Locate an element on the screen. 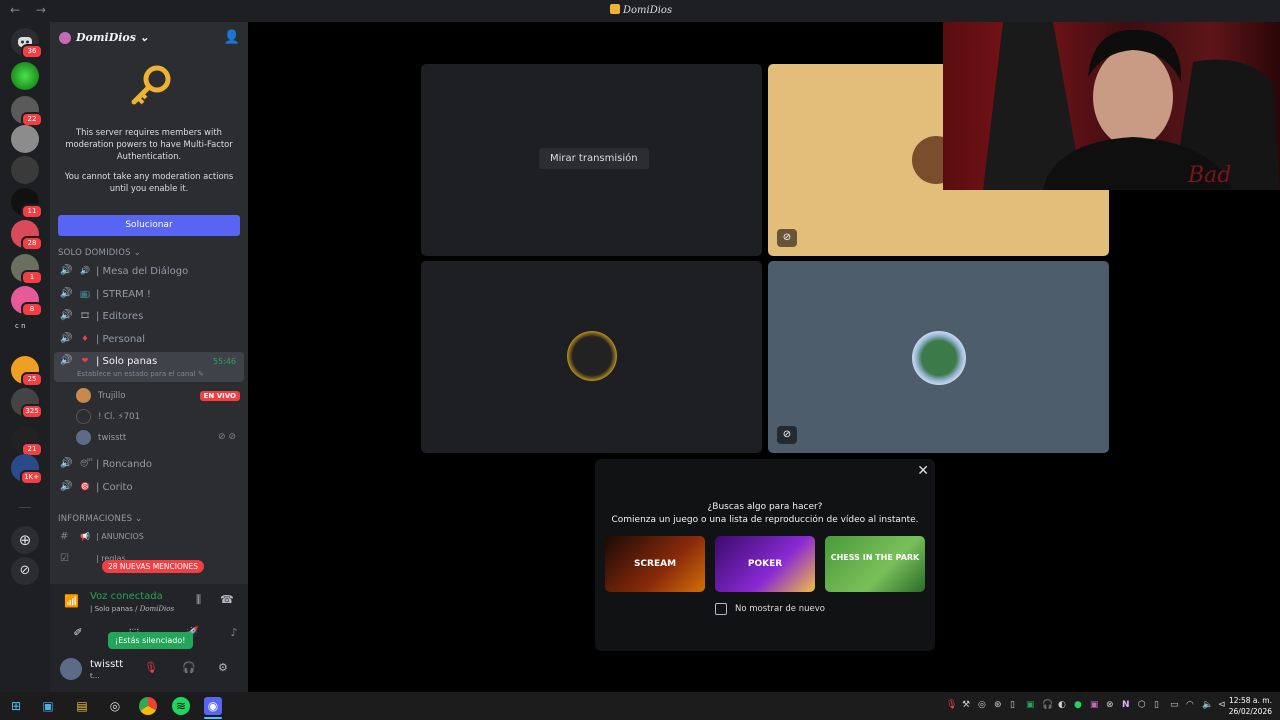 The image size is (1280, 720). server-icon: 11 is located at coordinates (27, 203).